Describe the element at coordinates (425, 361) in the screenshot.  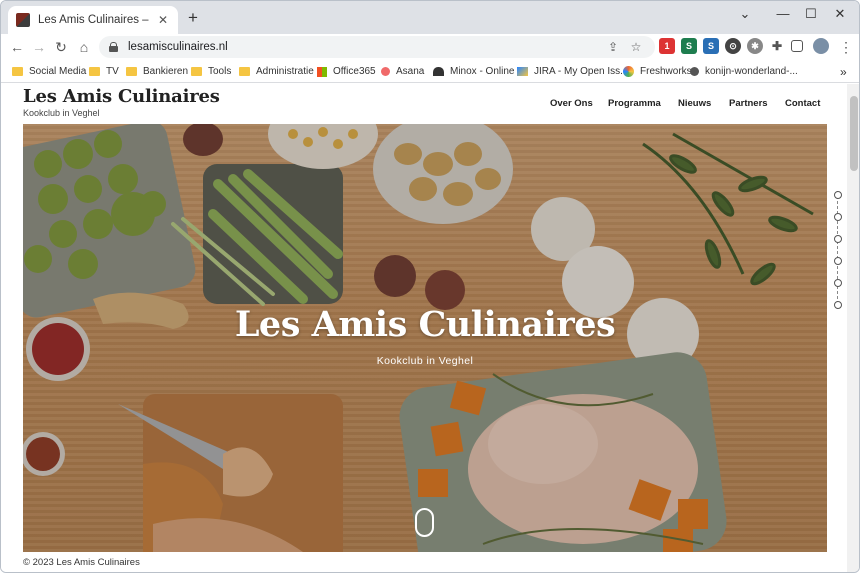
I see `hero-subtitle: Kookclub in Veghel` at that location.